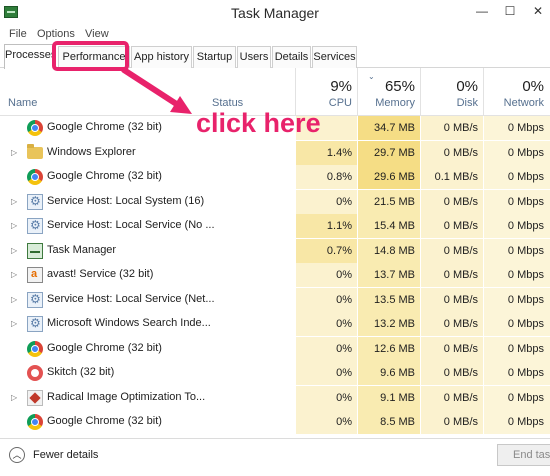 This screenshot has height=476, width=550. I want to click on annotation-arrow, so click(156, 90).